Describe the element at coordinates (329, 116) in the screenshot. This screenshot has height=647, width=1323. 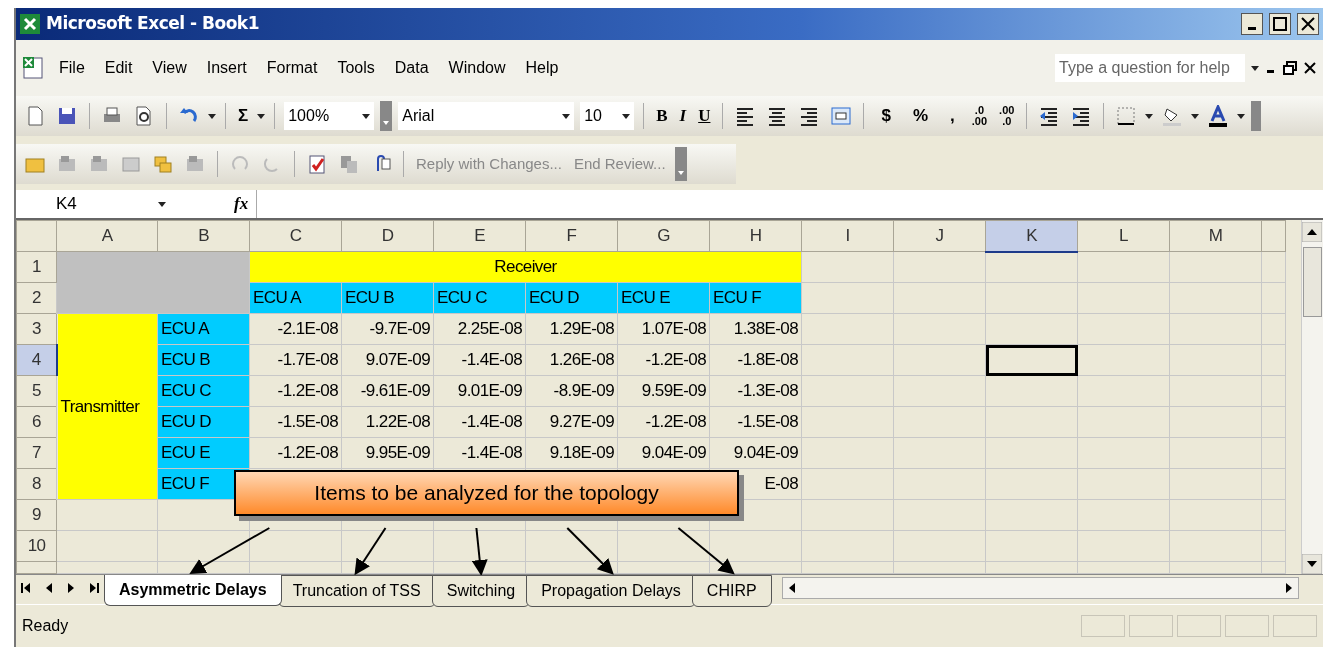
I see `zoom-field: 100%` at that location.